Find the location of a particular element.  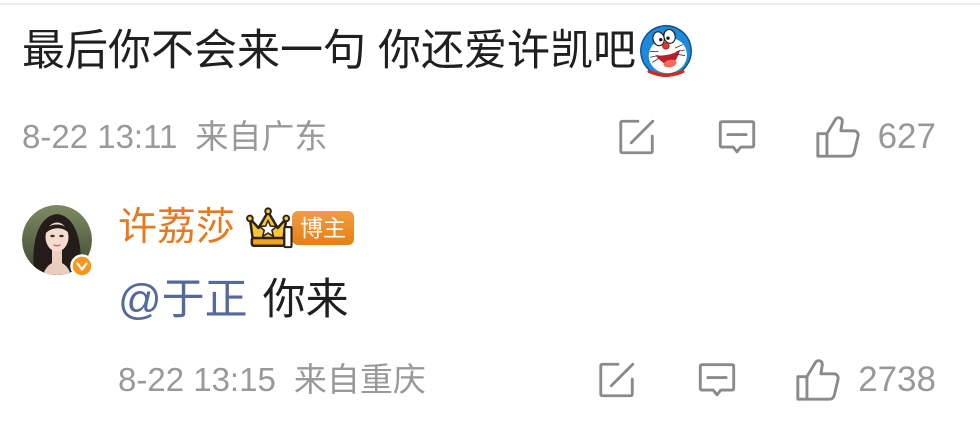

comment-header: 许荔莎 博主 is located at coordinates (236, 228).